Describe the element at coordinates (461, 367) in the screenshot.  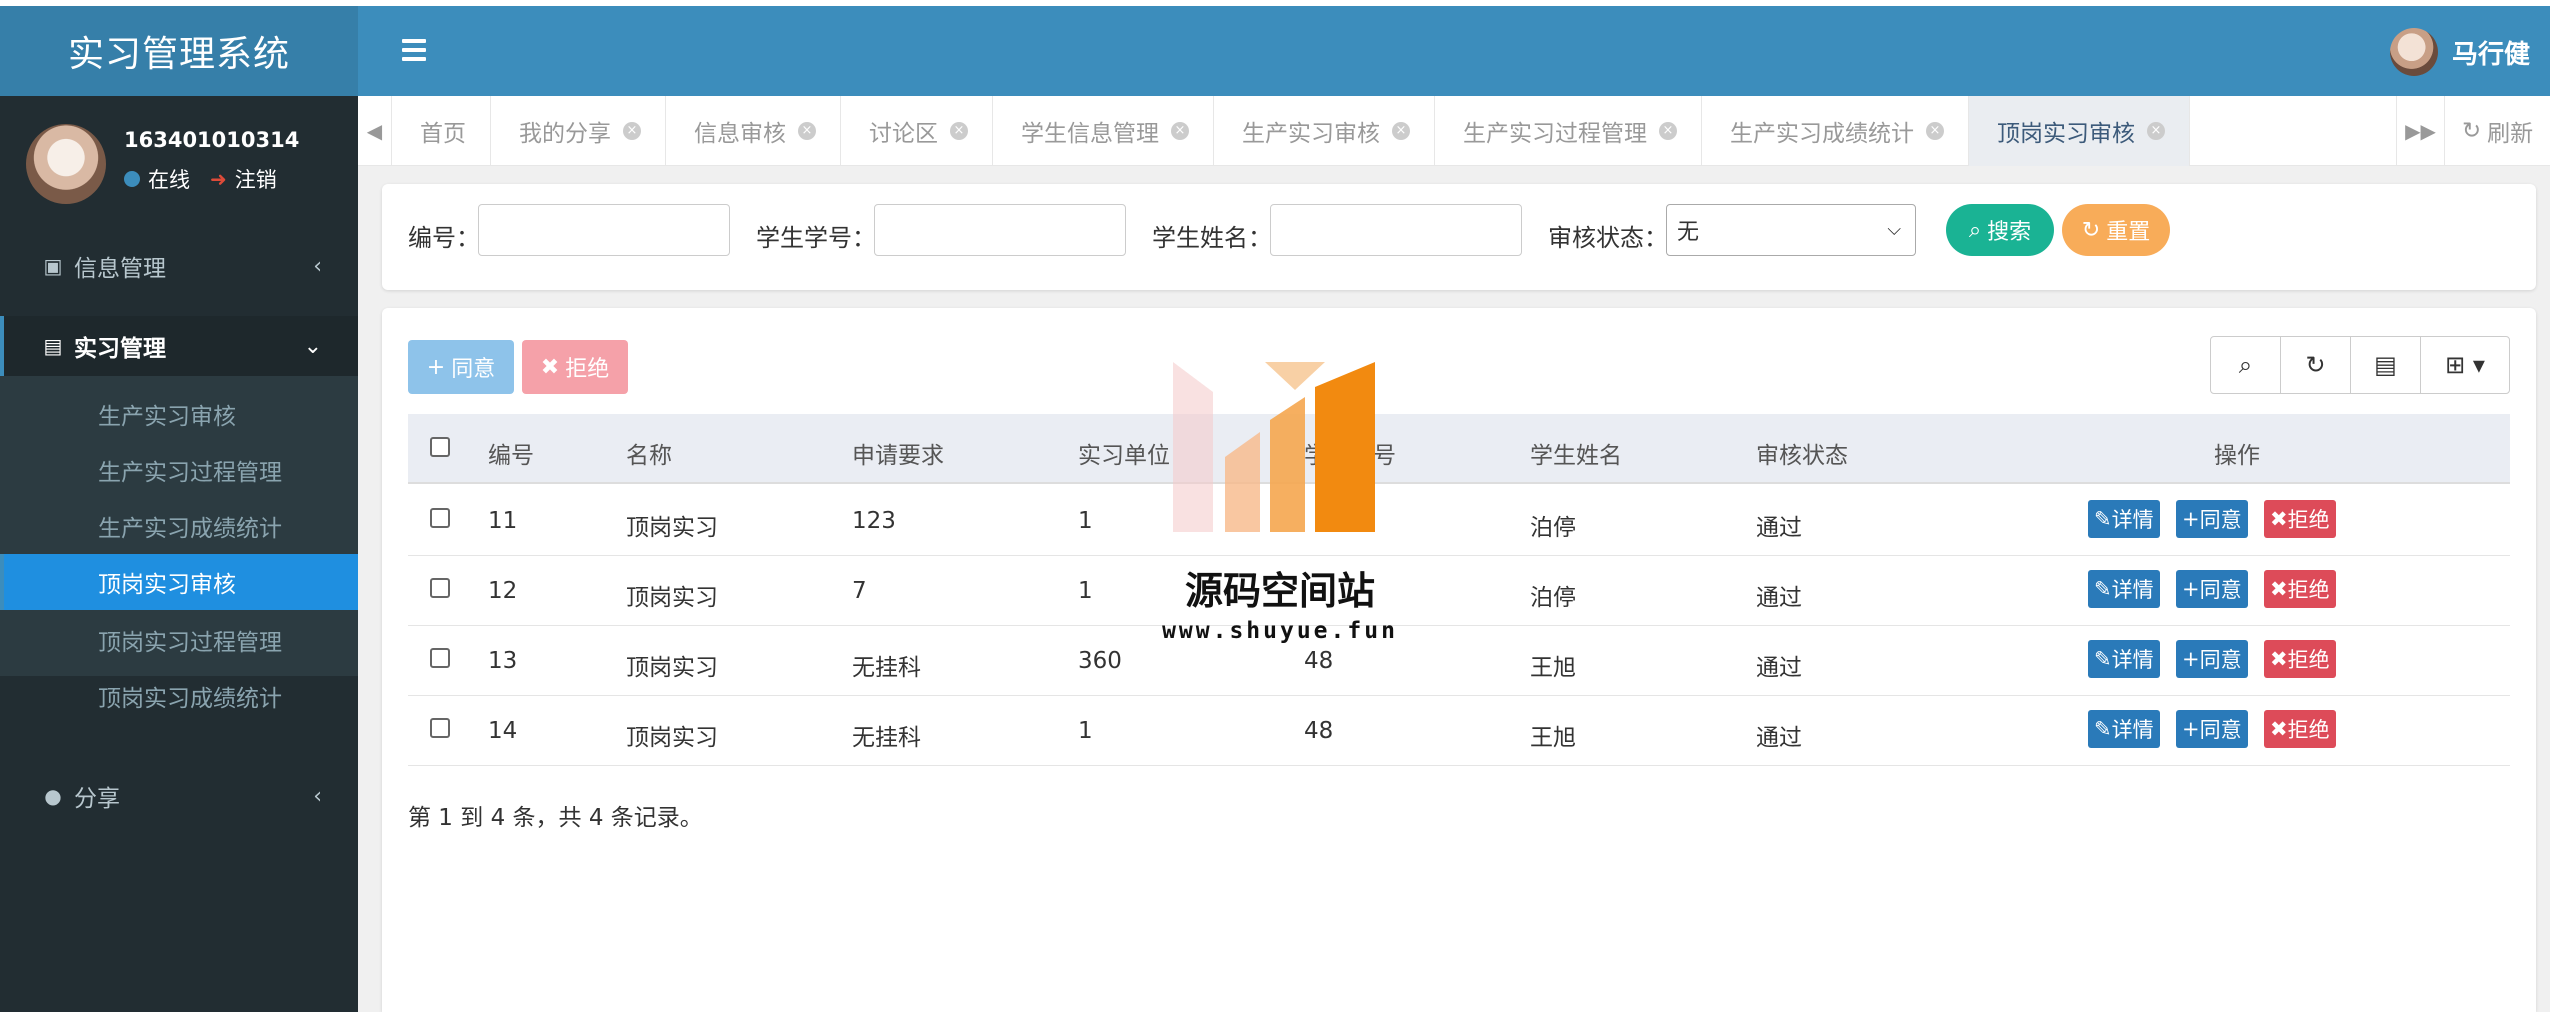
I see `agree-button: + 同意` at that location.